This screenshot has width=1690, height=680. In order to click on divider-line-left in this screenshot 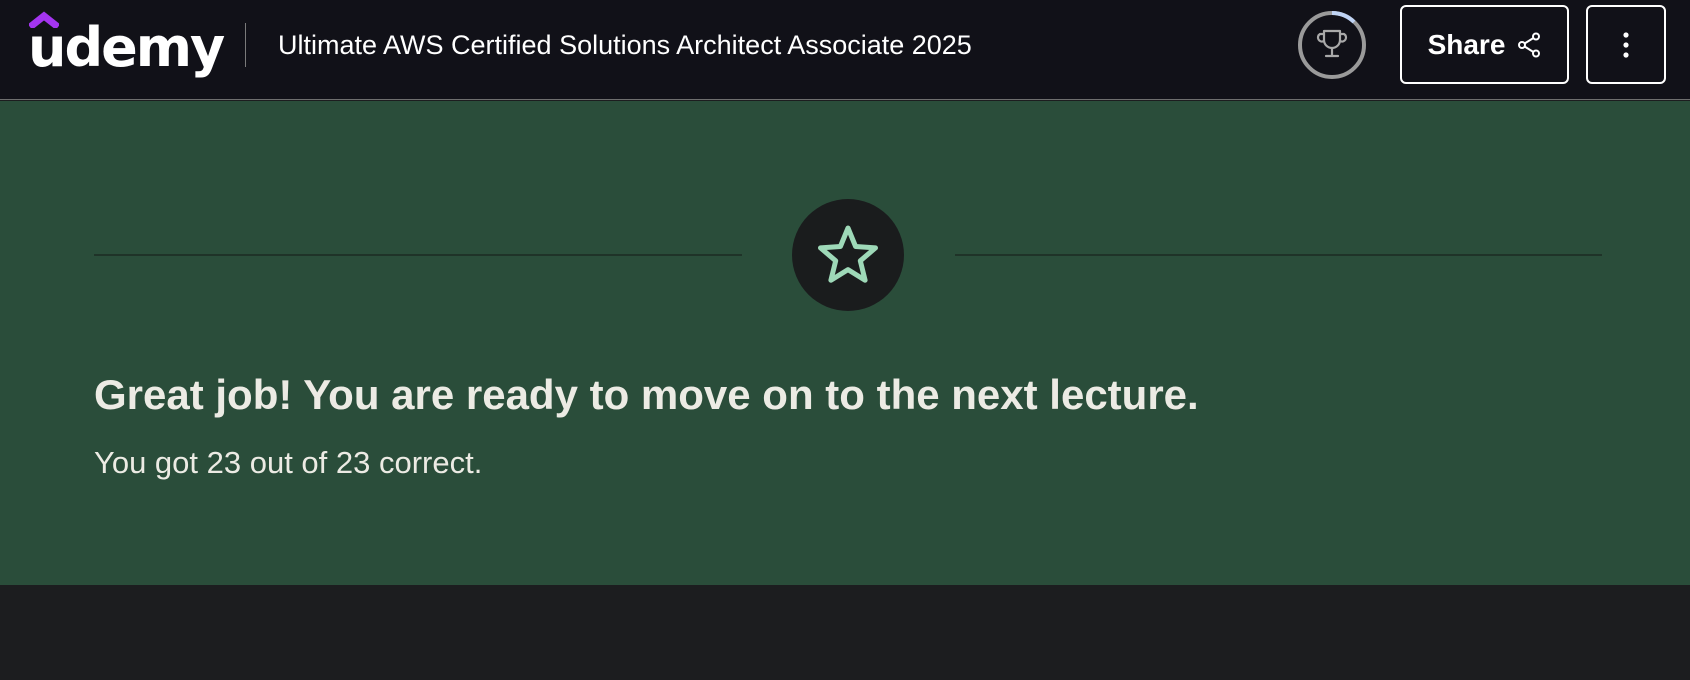, I will do `click(418, 255)`.